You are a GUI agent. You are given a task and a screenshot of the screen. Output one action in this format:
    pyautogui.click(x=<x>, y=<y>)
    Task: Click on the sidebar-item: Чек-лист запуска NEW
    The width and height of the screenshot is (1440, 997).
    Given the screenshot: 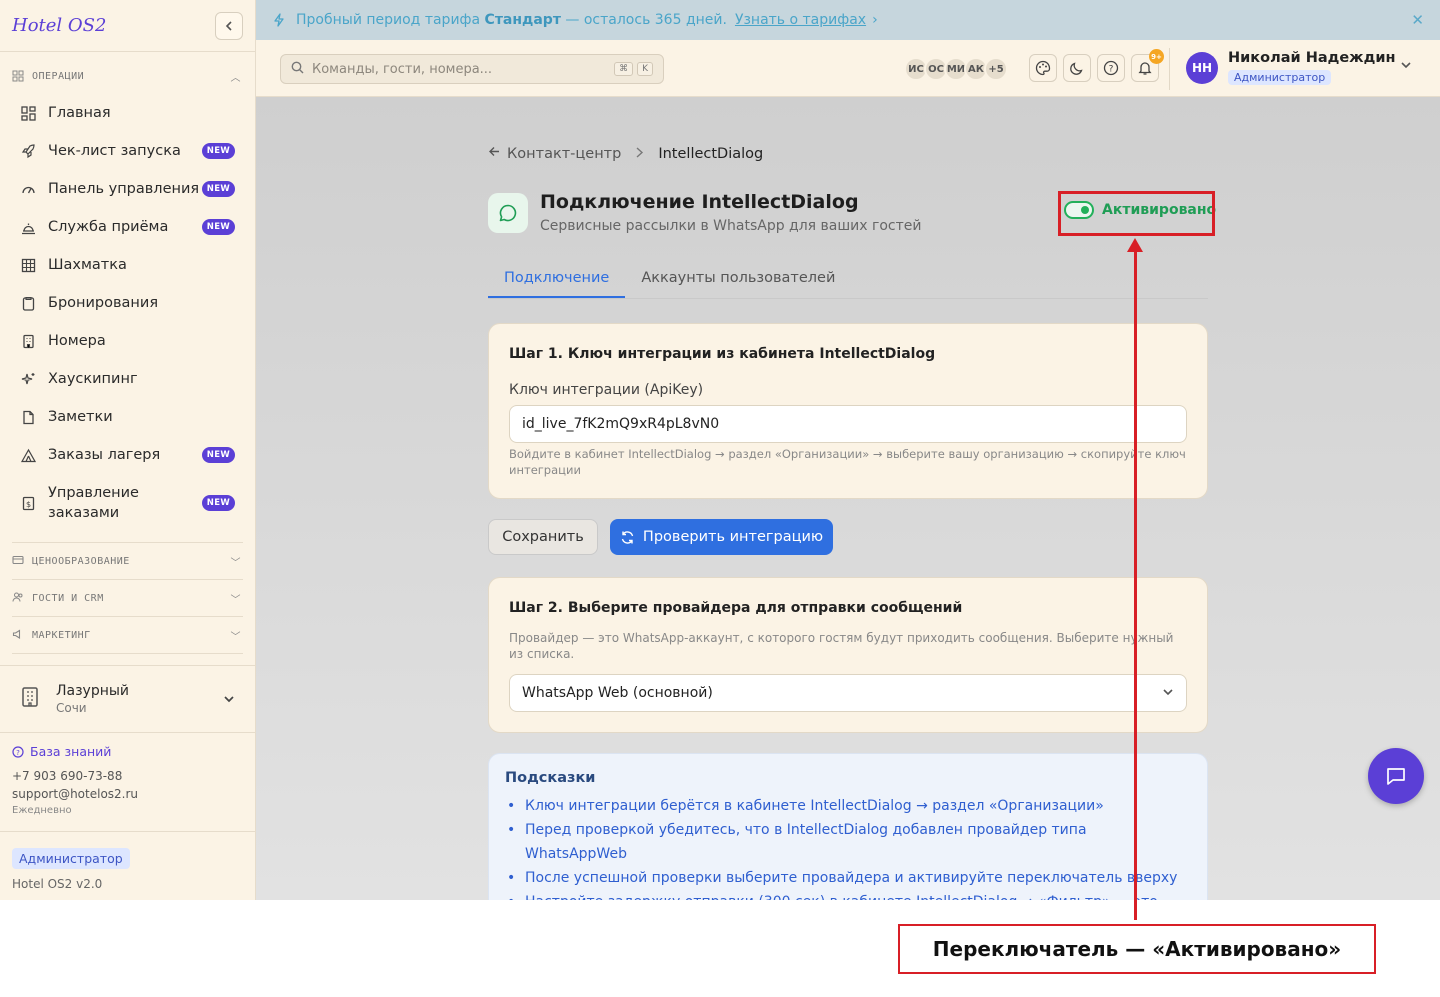 What is the action you would take?
    pyautogui.click(x=127, y=151)
    